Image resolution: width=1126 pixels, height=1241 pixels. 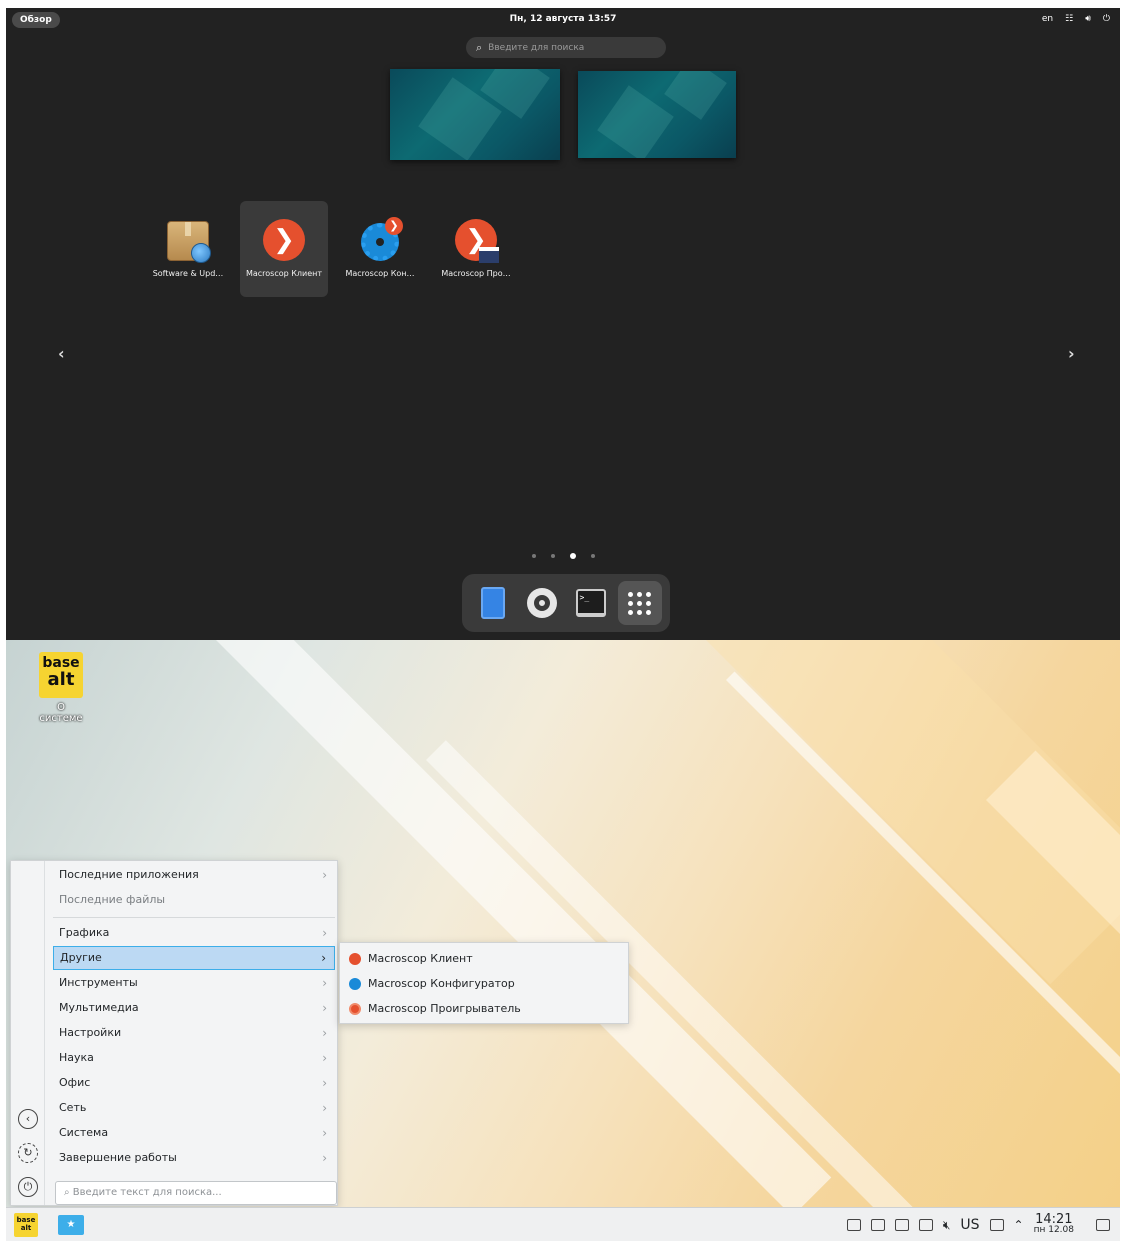 I want to click on menu-item-system: Система ›, so click(x=194, y=1133).